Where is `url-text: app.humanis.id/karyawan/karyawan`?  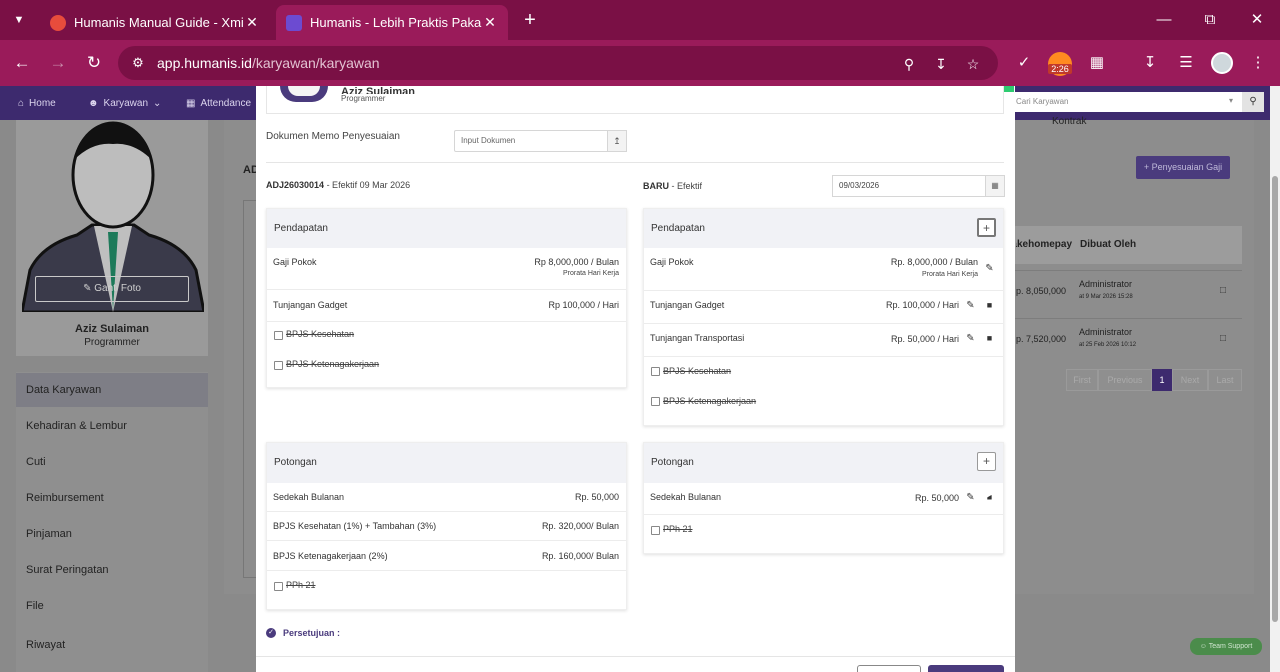
url-text: app.humanis.id/karyawan/karyawan is located at coordinates (268, 63).